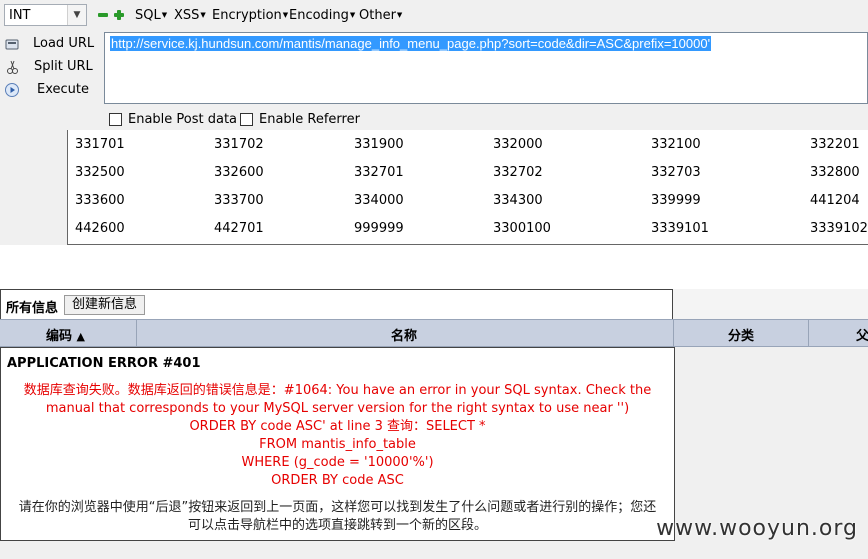 The height and width of the screenshot is (559, 868). I want to click on error-line: ORDER BY code ASC, so click(337, 480).